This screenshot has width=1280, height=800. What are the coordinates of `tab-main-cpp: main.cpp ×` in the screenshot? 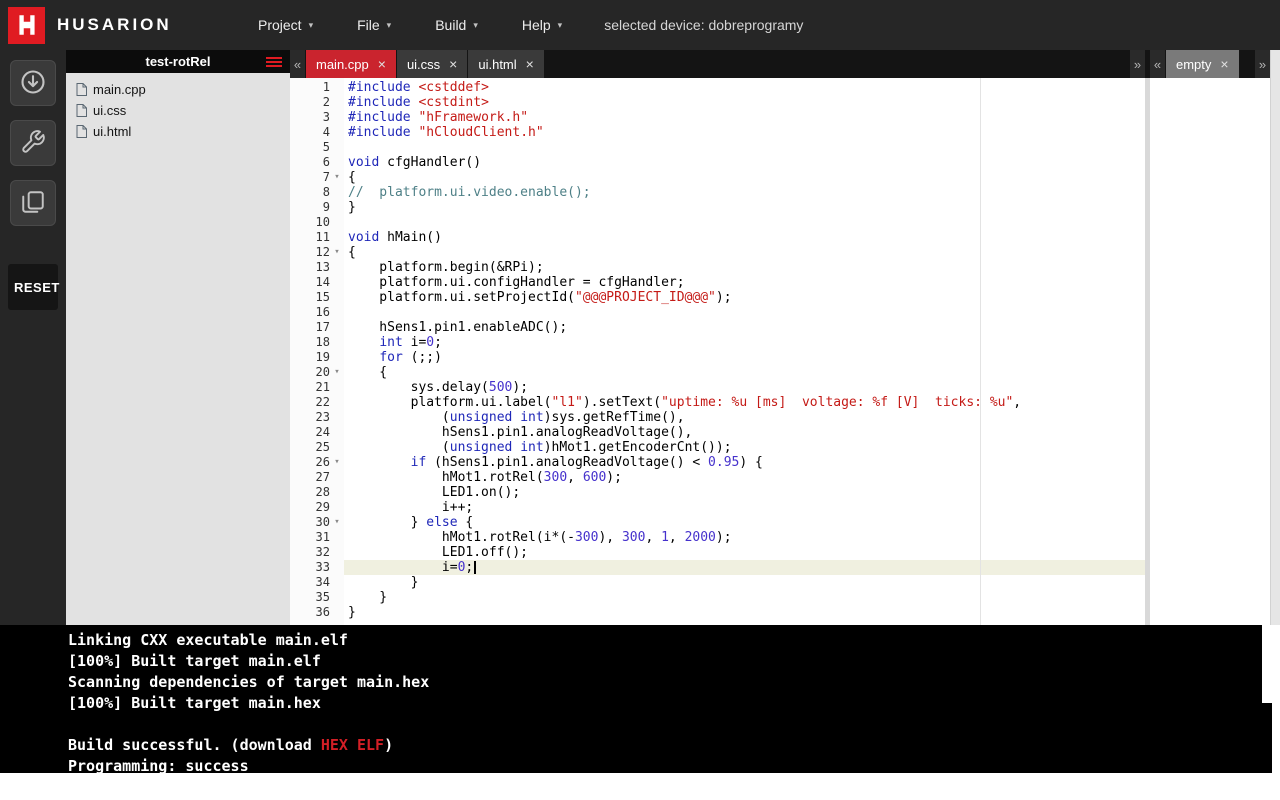 It's located at (351, 64).